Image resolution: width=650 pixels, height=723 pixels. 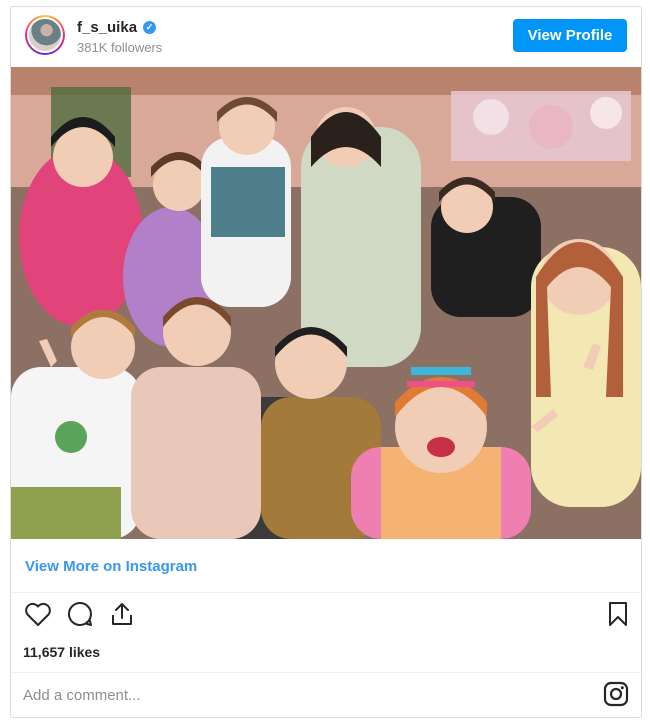 What do you see at coordinates (616, 694) in the screenshot?
I see `instagram-logo-icon` at bounding box center [616, 694].